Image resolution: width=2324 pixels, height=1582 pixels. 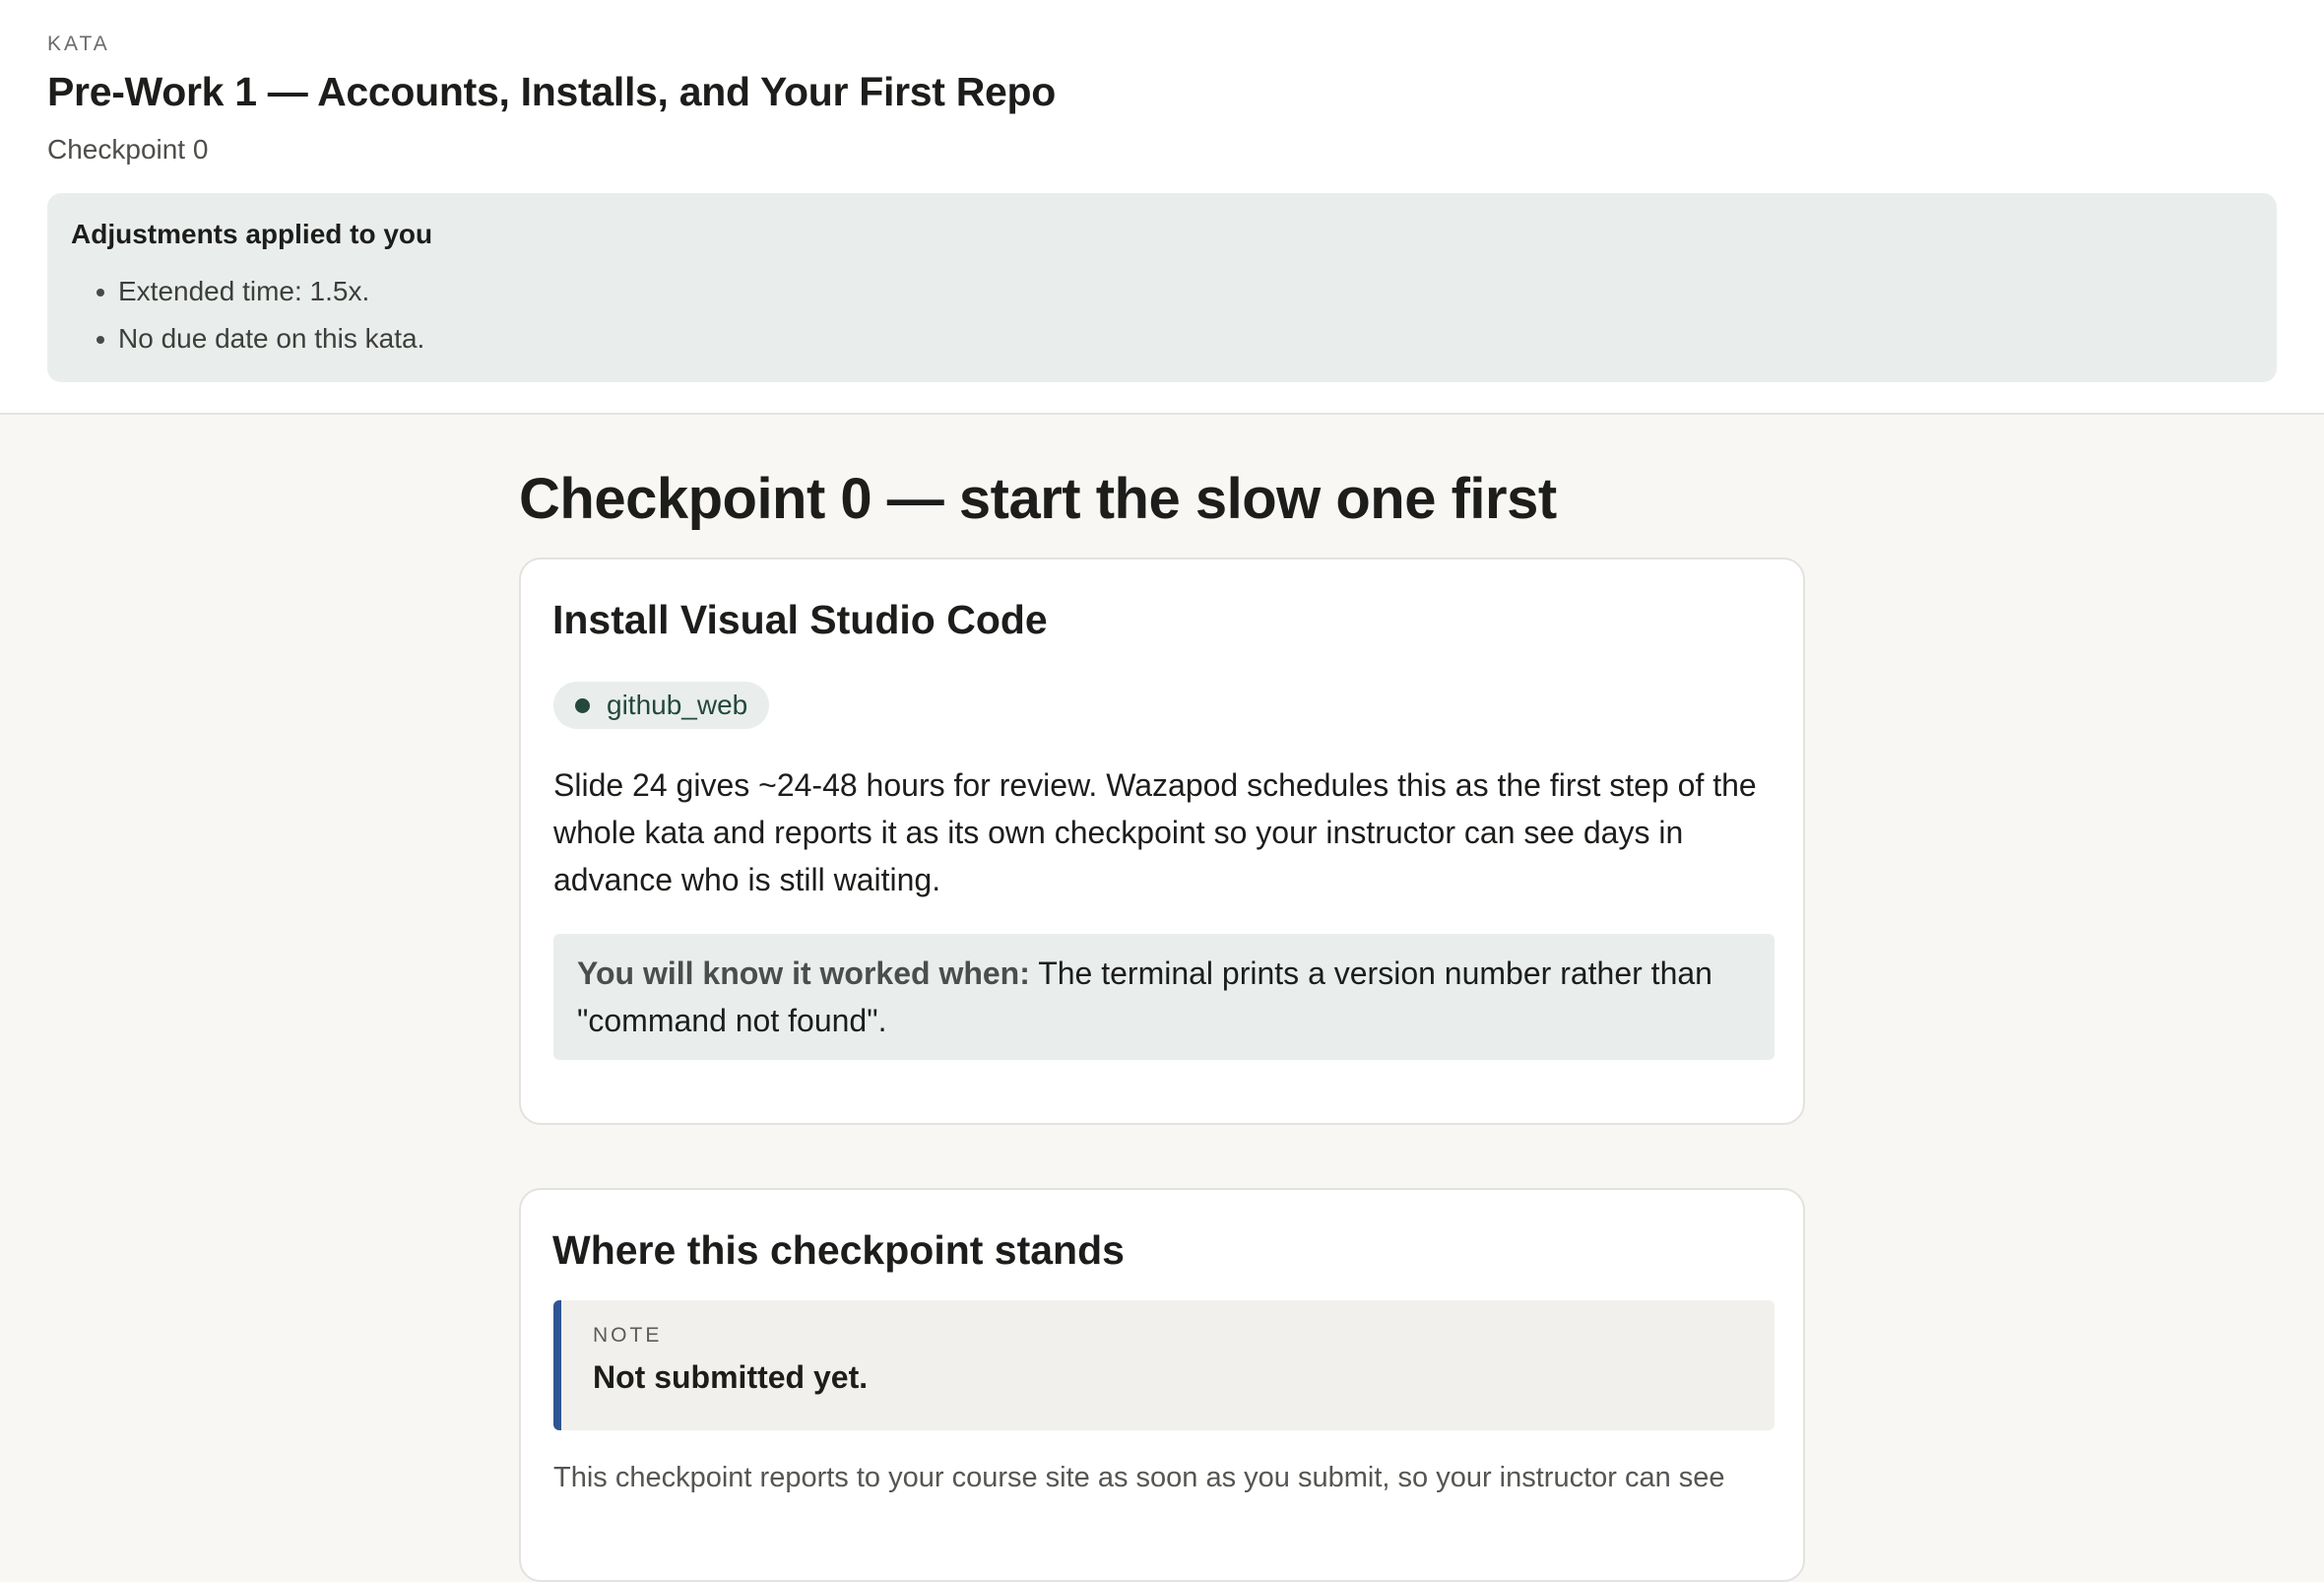 What do you see at coordinates (678, 705) in the screenshot?
I see `tag-label: github_web` at bounding box center [678, 705].